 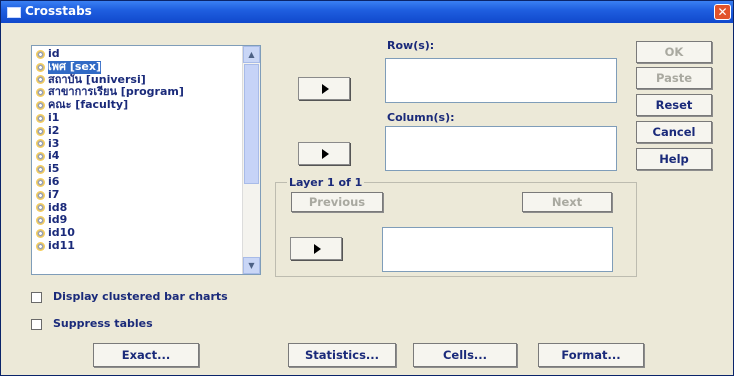 I want to click on list-item-label: id11, so click(x=61, y=245).